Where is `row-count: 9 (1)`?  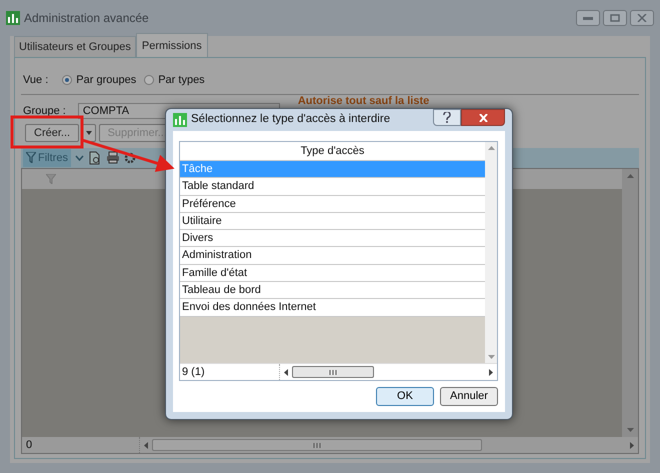 row-count: 9 (1) is located at coordinates (230, 372).